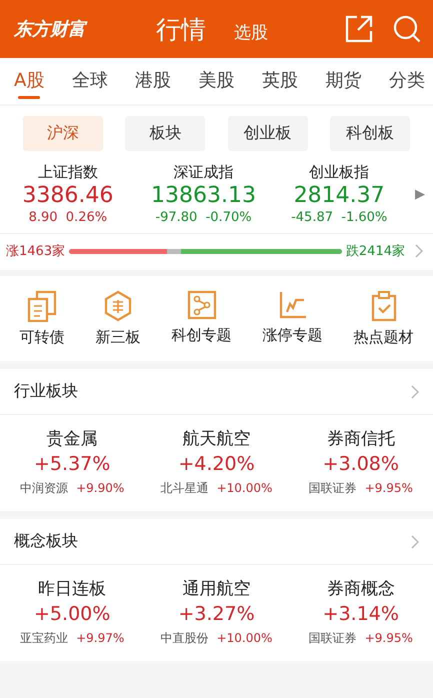 The image size is (433, 698). Describe the element at coordinates (344, 81) in the screenshot. I see `market-tab: 期货` at that location.